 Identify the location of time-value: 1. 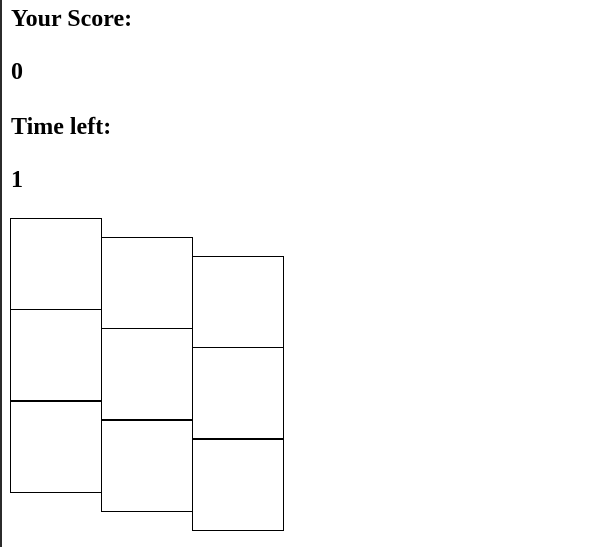
(17, 180).